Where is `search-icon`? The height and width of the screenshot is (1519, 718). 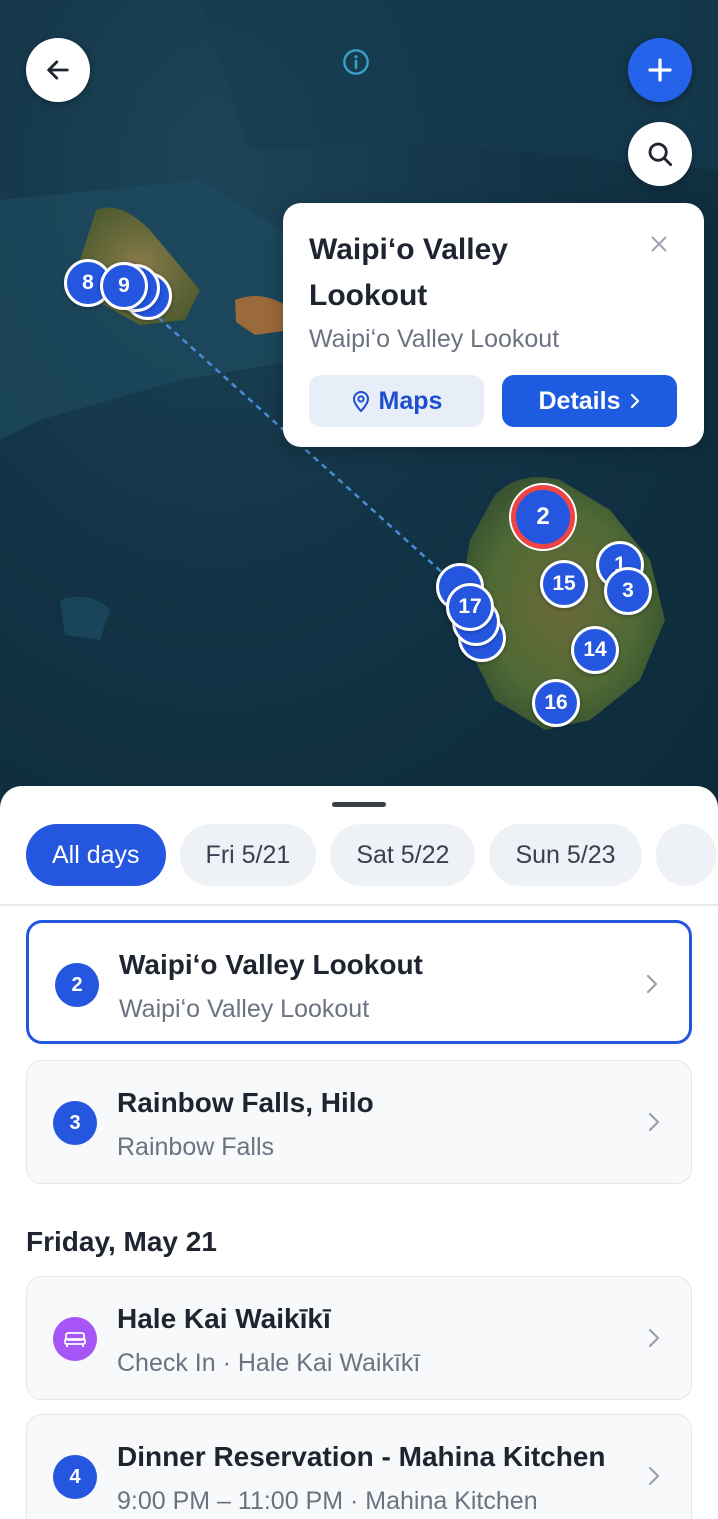 search-icon is located at coordinates (660, 154).